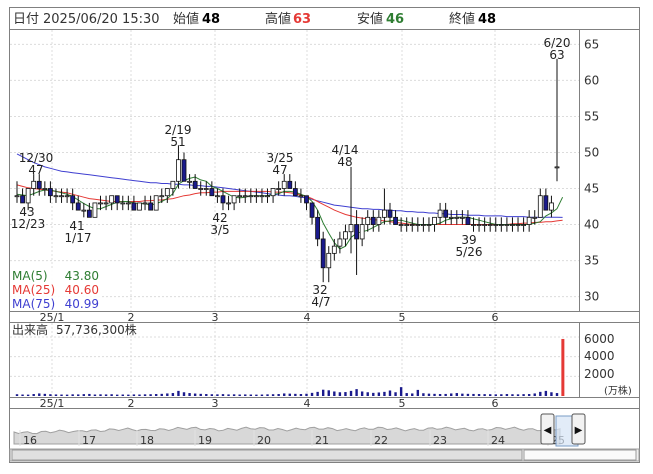 This screenshot has width=653, height=474. Describe the element at coordinates (462, 19) in the screenshot. I see `close-label: 終値` at that location.